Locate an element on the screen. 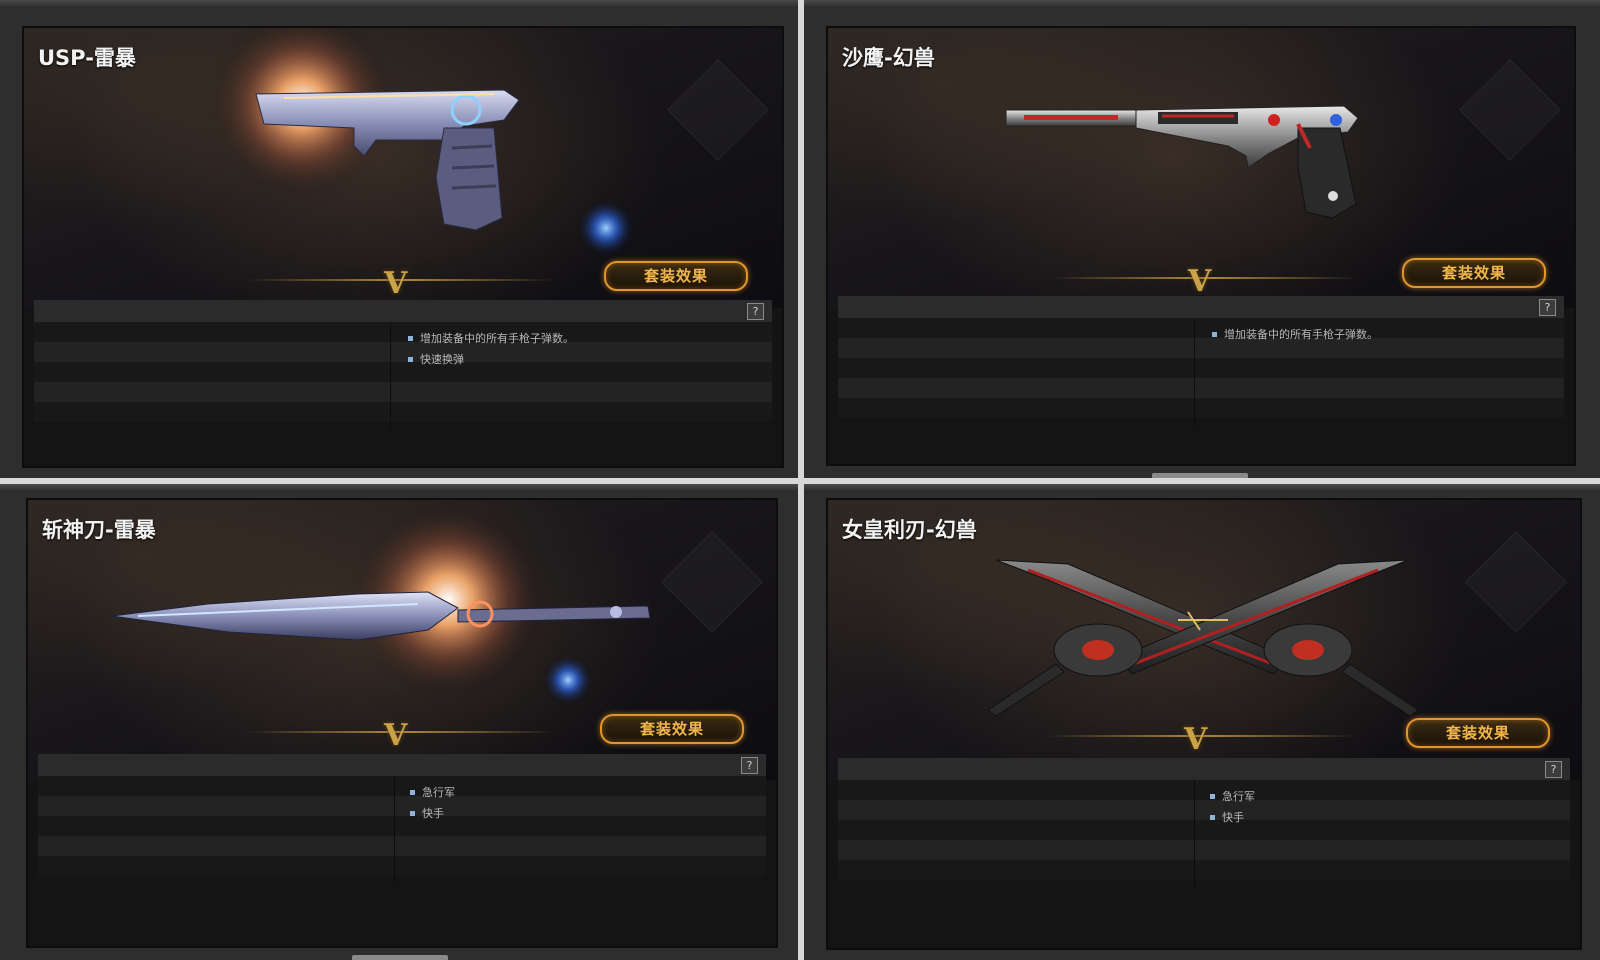 This screenshot has width=1600, height=960. weapon-name: 女皇利刃-幻兽 is located at coordinates (909, 530).